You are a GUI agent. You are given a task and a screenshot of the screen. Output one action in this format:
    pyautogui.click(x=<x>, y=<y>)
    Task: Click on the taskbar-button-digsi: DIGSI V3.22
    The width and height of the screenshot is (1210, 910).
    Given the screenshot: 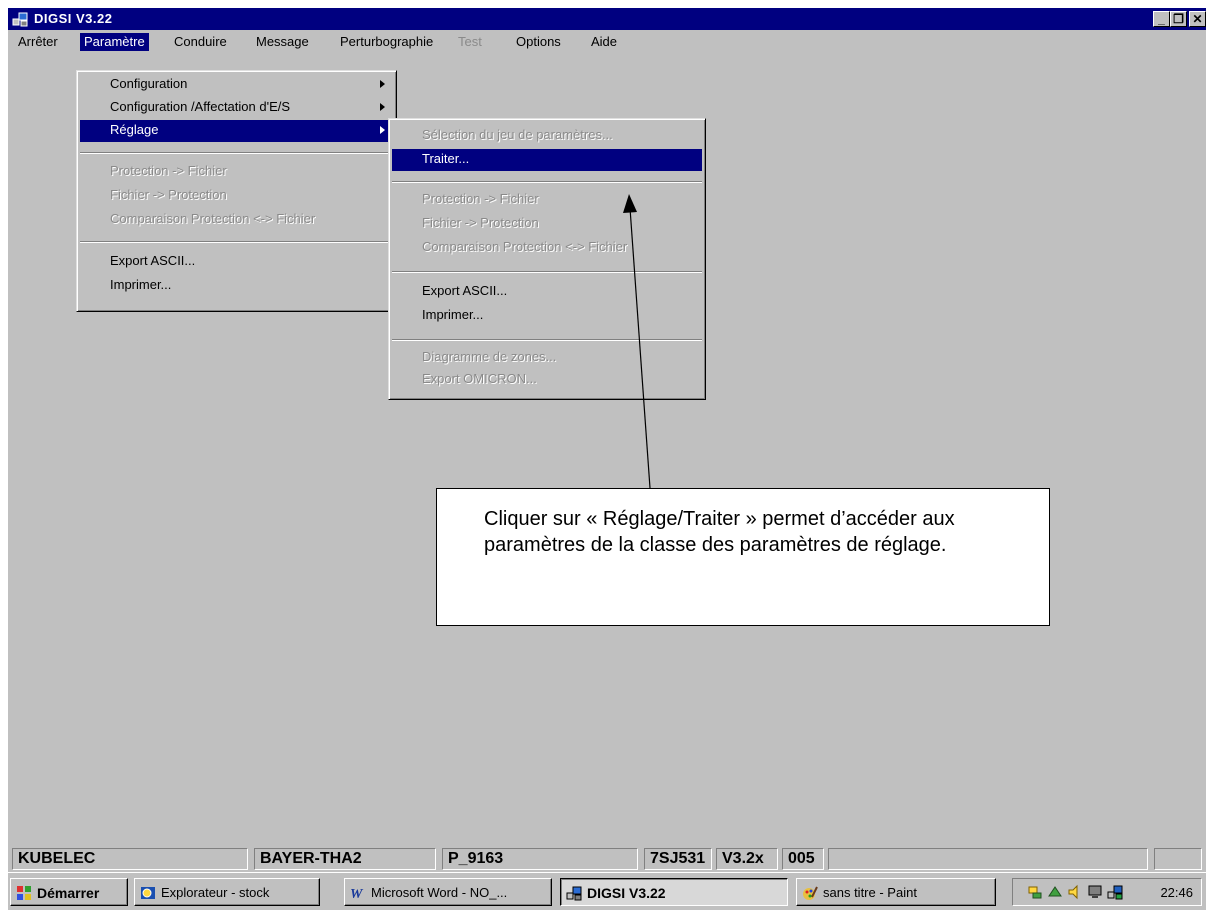 What is the action you would take?
    pyautogui.click(x=674, y=892)
    